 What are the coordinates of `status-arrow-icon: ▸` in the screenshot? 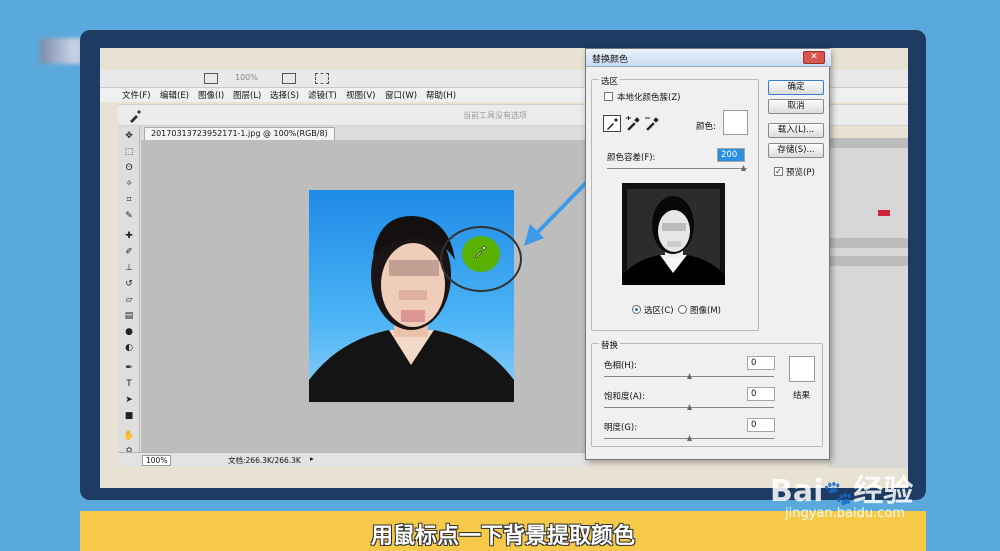 It's located at (312, 458).